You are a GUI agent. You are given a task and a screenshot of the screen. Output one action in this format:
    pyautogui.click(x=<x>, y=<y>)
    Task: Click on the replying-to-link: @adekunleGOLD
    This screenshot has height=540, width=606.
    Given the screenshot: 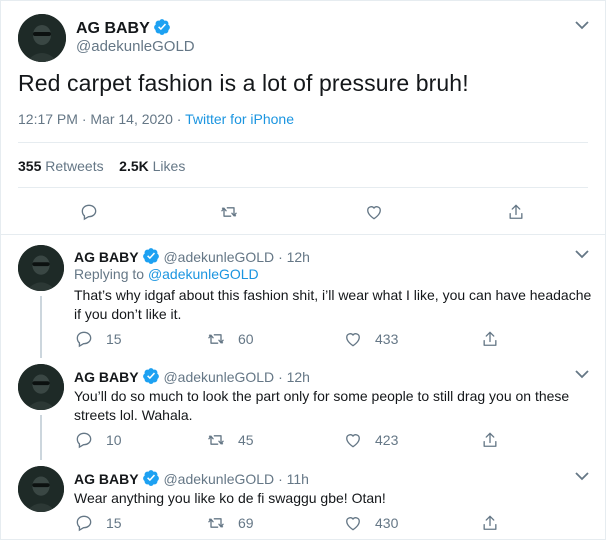 What is the action you would take?
    pyautogui.click(x=203, y=274)
    